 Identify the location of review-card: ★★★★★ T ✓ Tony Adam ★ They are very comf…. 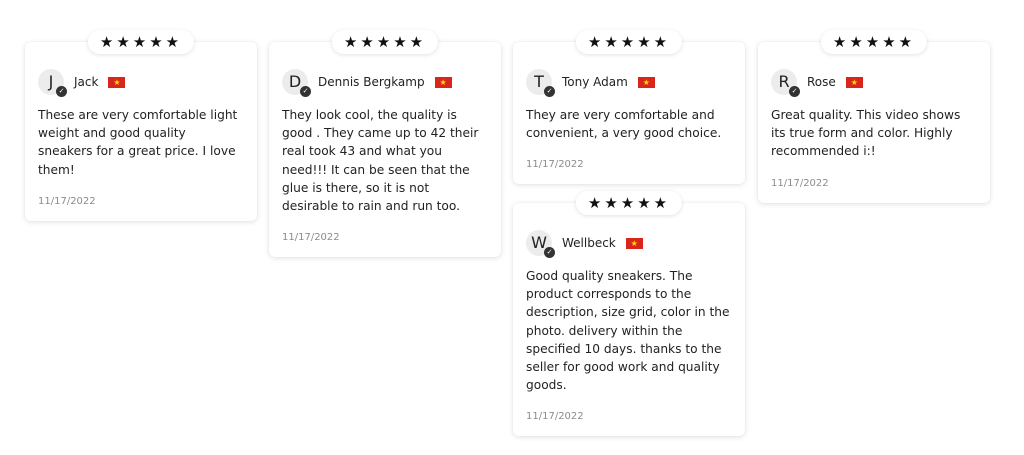
(629, 107).